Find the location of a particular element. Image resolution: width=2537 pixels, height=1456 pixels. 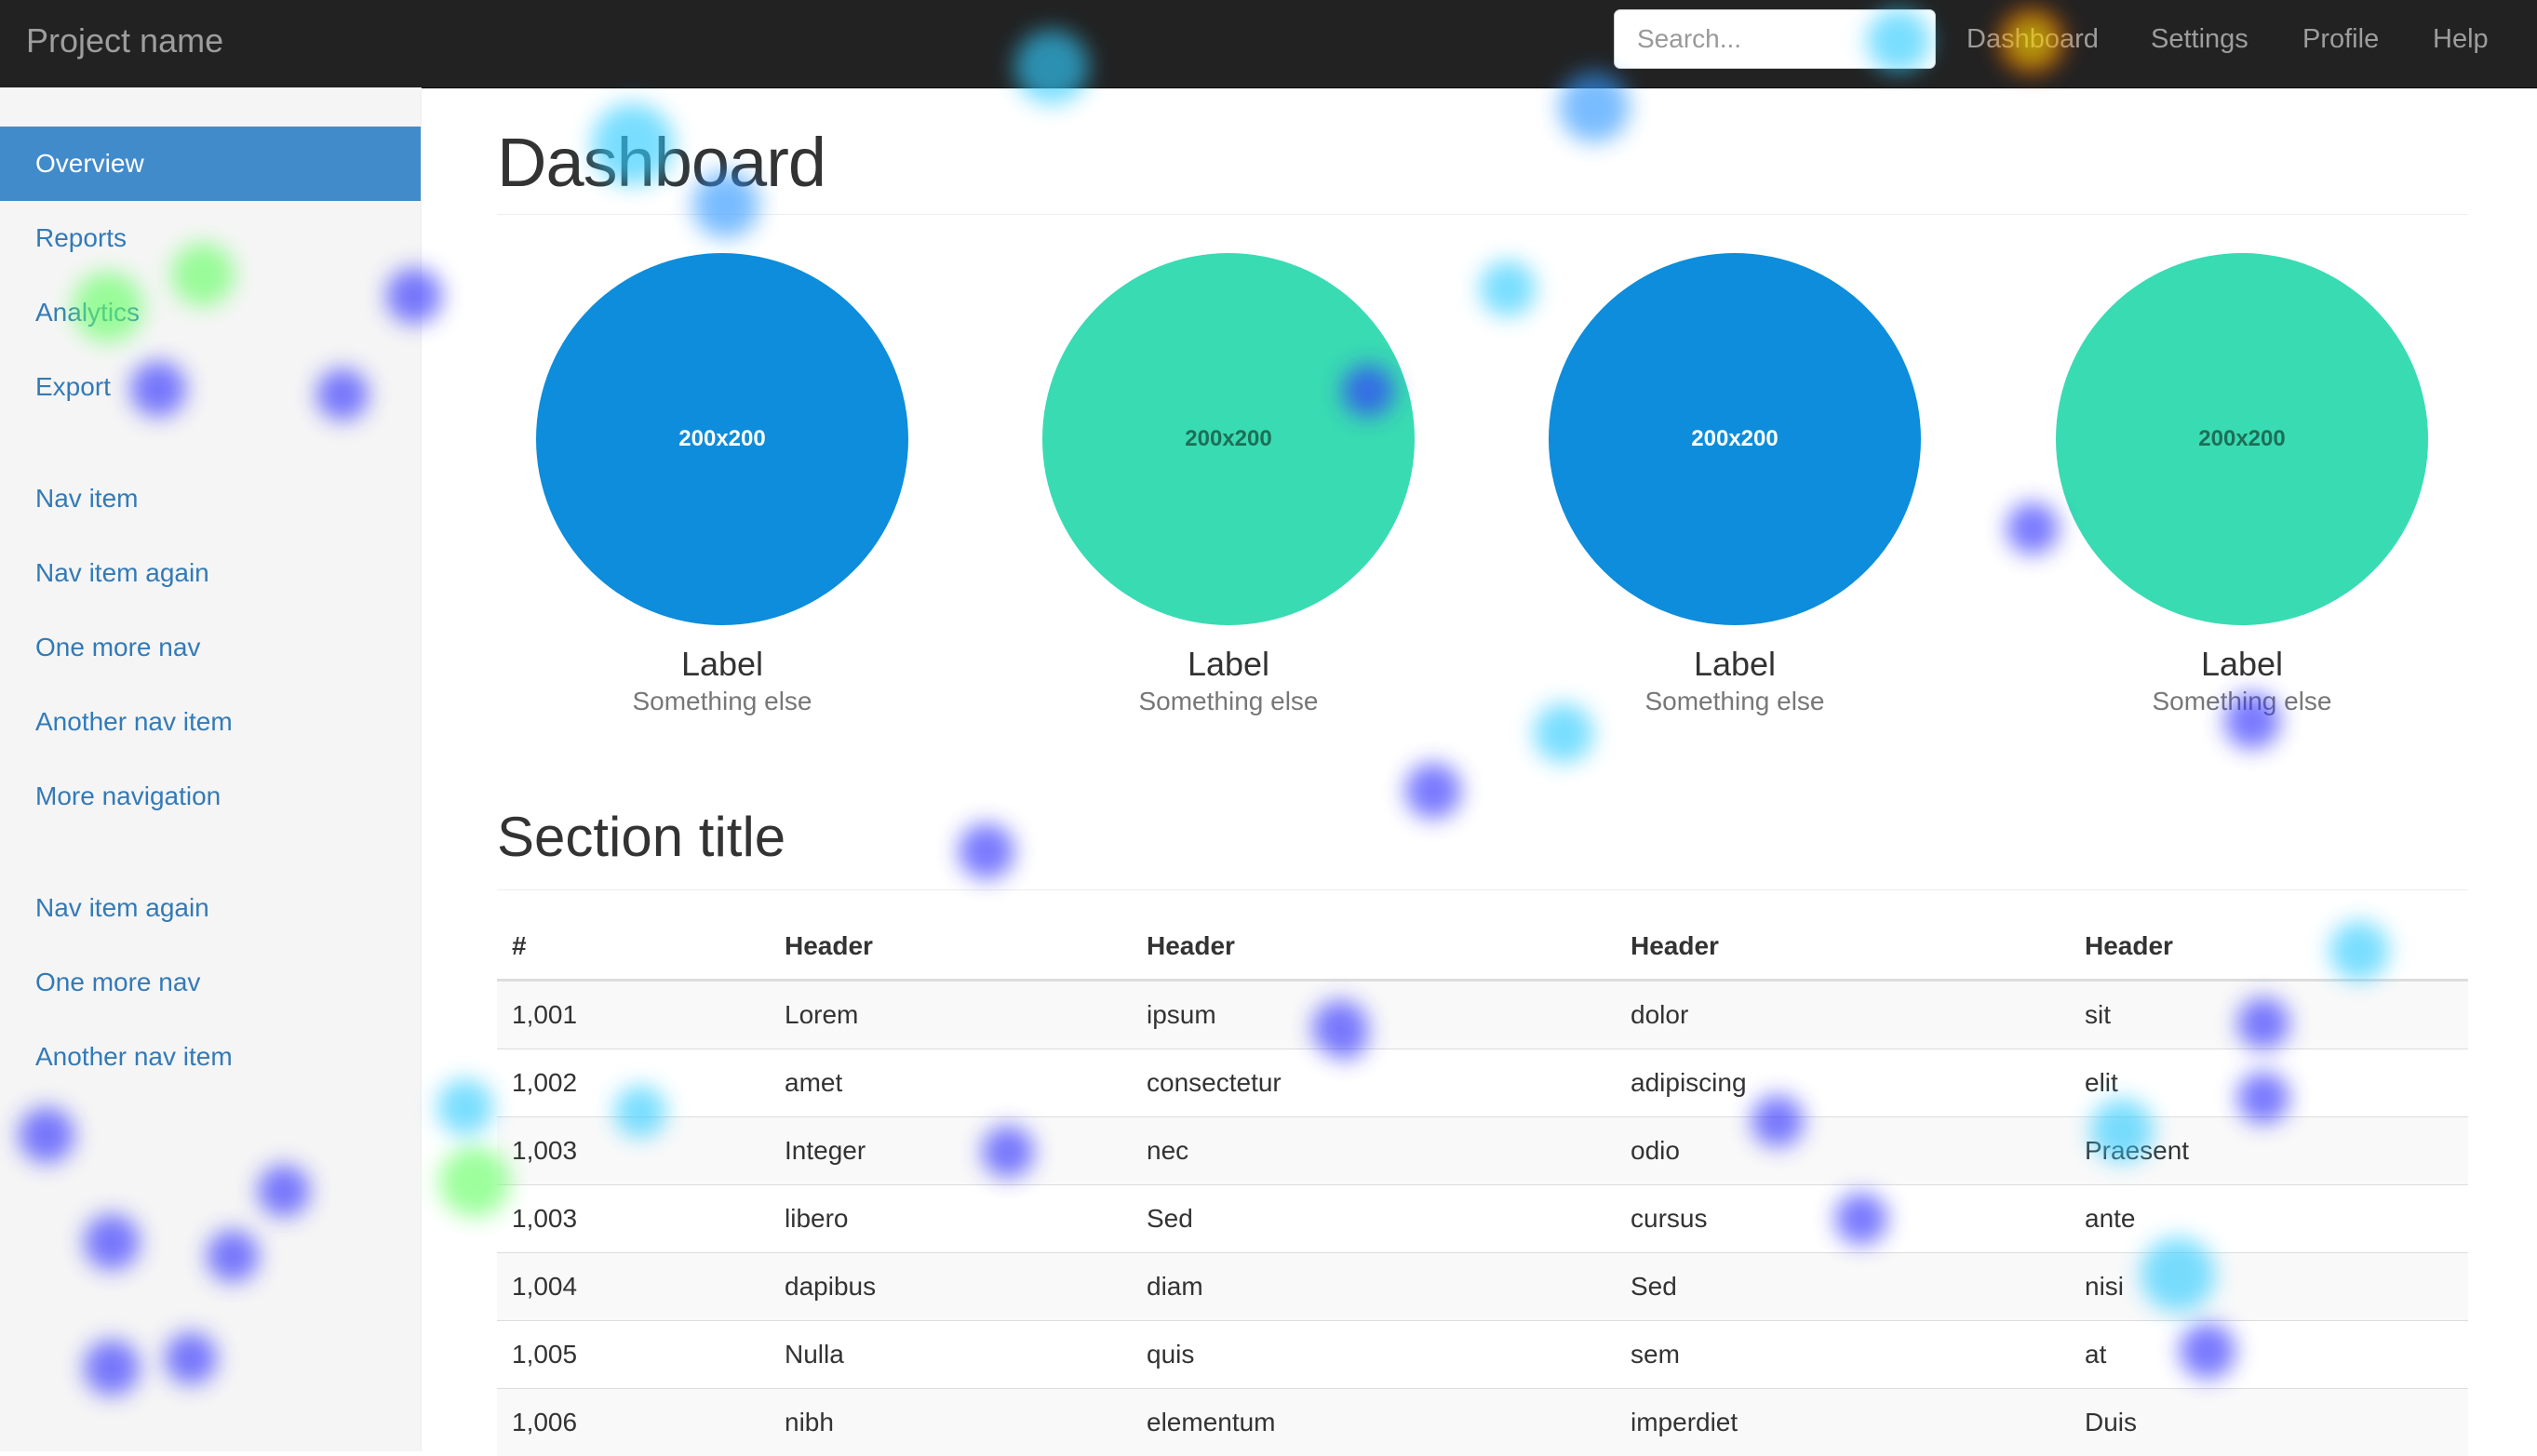

table-cell: 1,004 is located at coordinates (633, 1287).